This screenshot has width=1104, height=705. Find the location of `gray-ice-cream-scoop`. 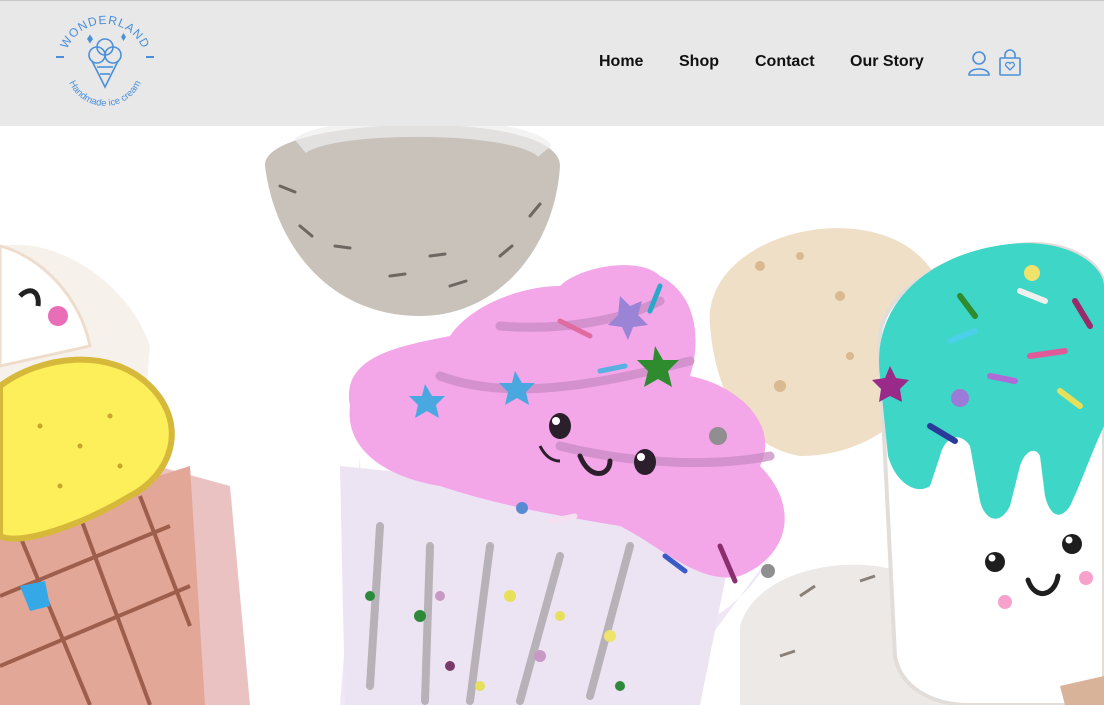

gray-ice-cream-scoop is located at coordinates (412, 221).